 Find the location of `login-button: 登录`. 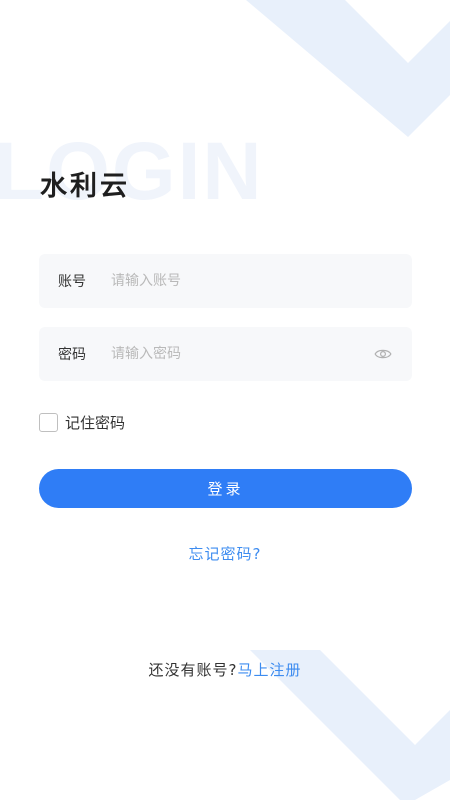

login-button: 登录 is located at coordinates (225, 488).